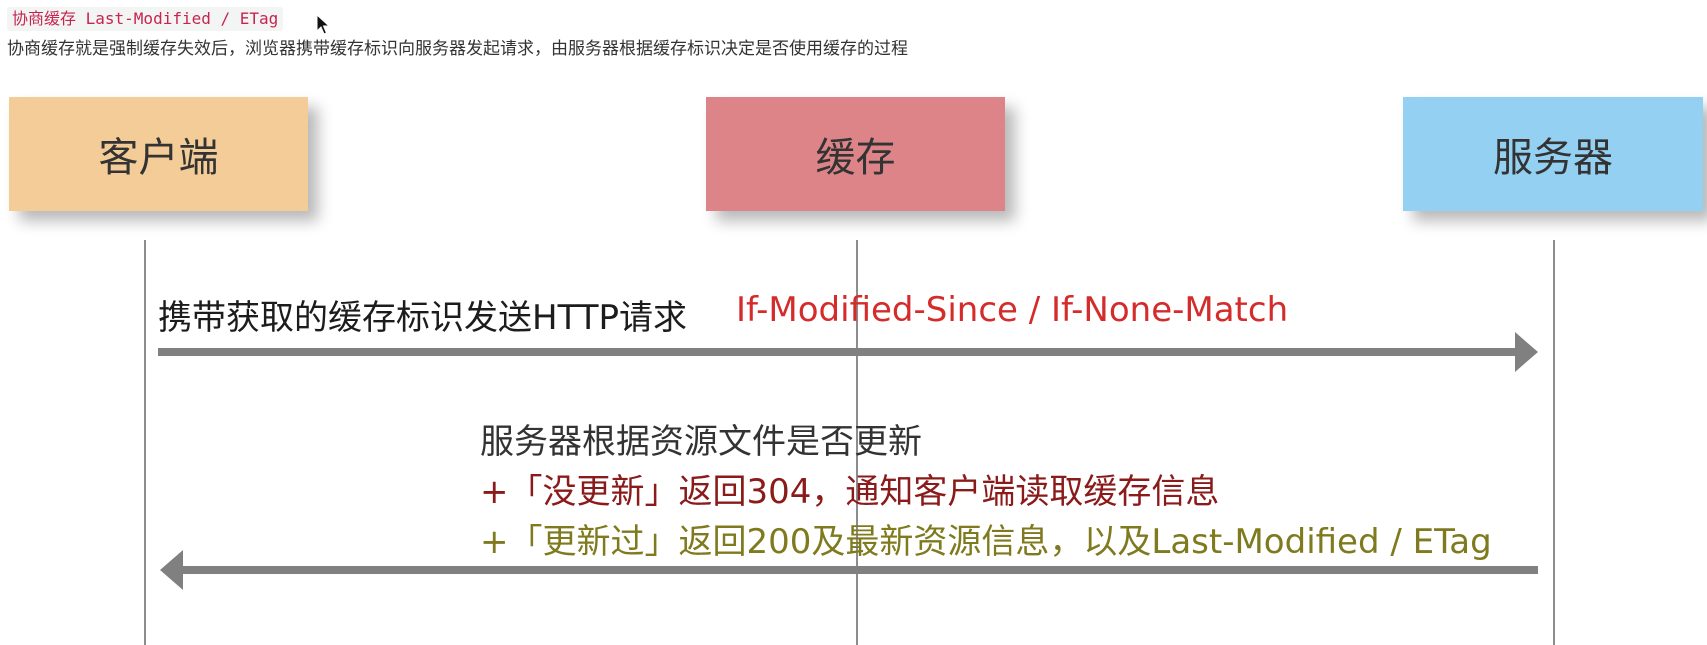 This screenshot has width=1707, height=645. What do you see at coordinates (1012, 310) in the screenshot?
I see `request-headers-label: If-Modified-Since / If-None-Match` at bounding box center [1012, 310].